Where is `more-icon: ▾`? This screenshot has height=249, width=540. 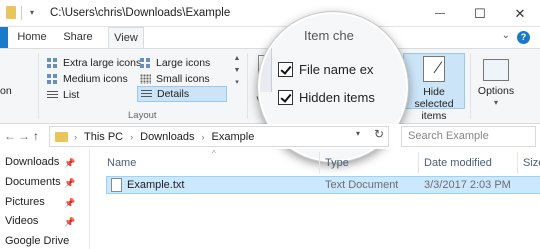 more-icon: ▾ is located at coordinates (237, 83).